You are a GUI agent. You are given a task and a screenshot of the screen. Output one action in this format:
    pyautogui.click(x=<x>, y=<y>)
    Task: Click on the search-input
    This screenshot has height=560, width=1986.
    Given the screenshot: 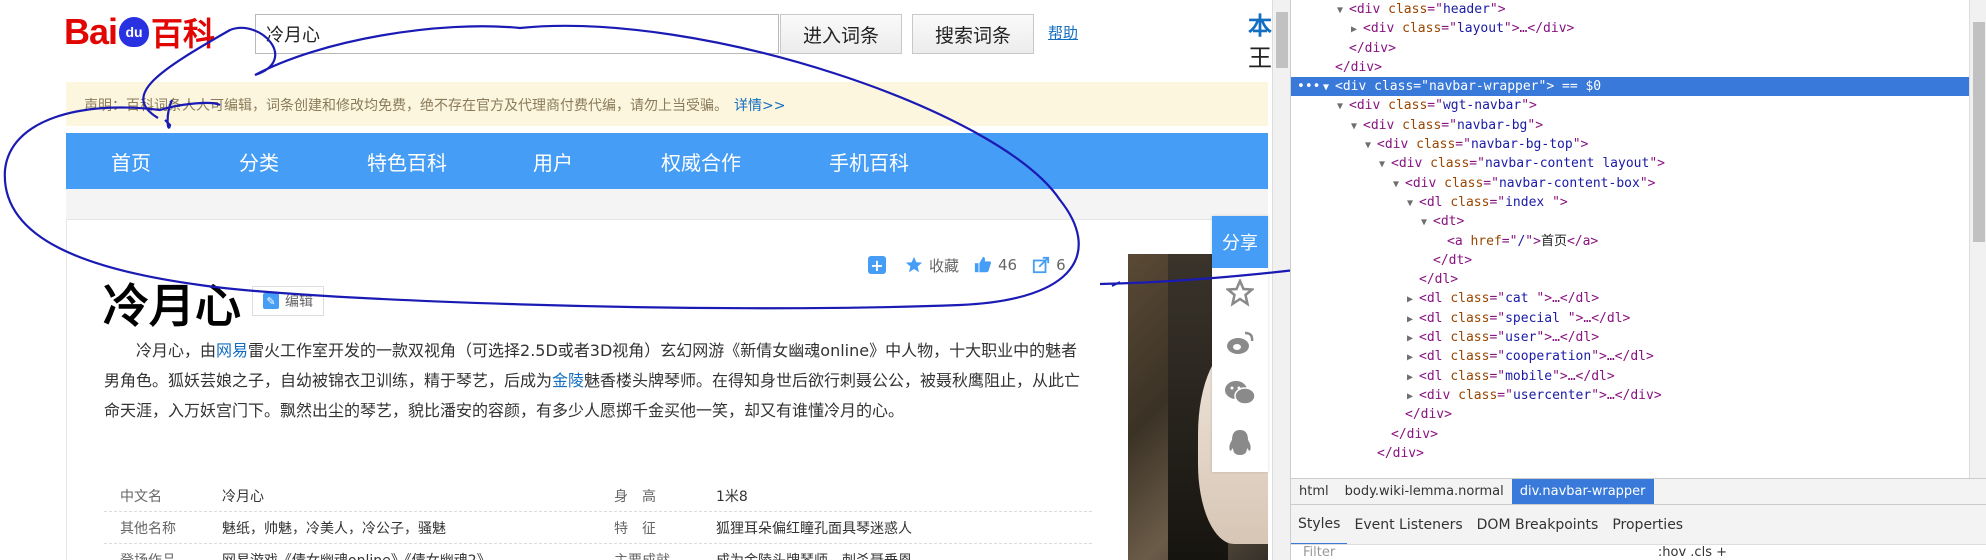 What is the action you would take?
    pyautogui.click(x=517, y=34)
    